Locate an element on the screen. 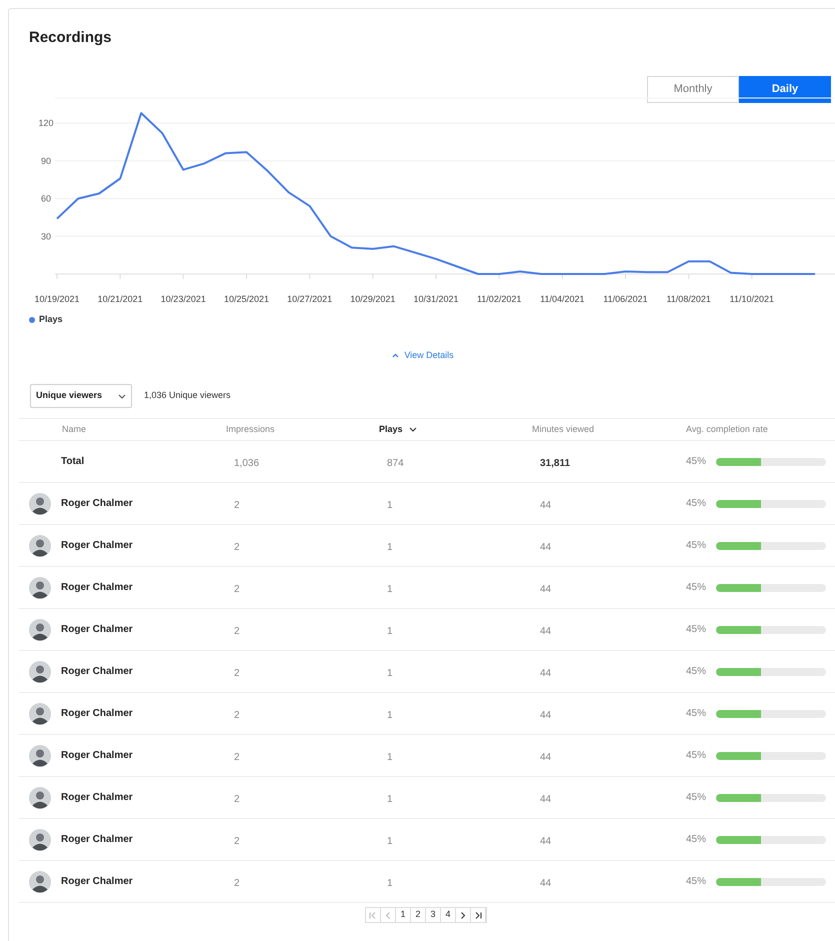 This screenshot has height=941, width=835. x-axis-label: 10/19/2021 is located at coordinates (57, 299).